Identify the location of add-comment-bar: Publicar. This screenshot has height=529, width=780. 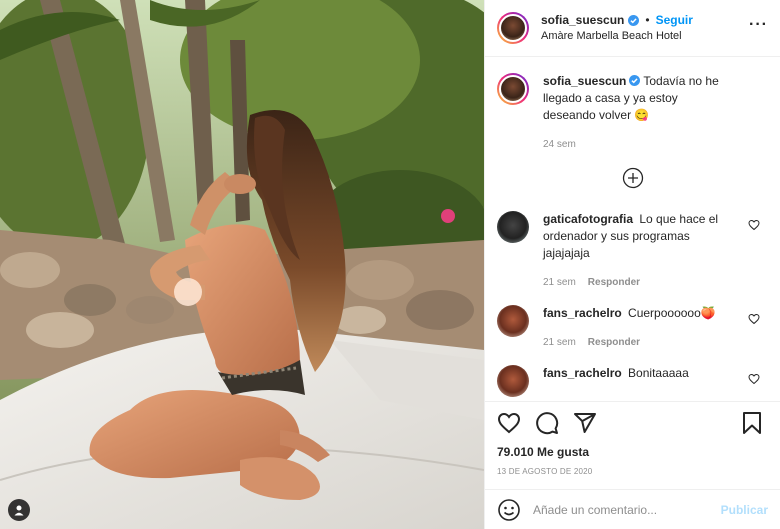
(632, 509).